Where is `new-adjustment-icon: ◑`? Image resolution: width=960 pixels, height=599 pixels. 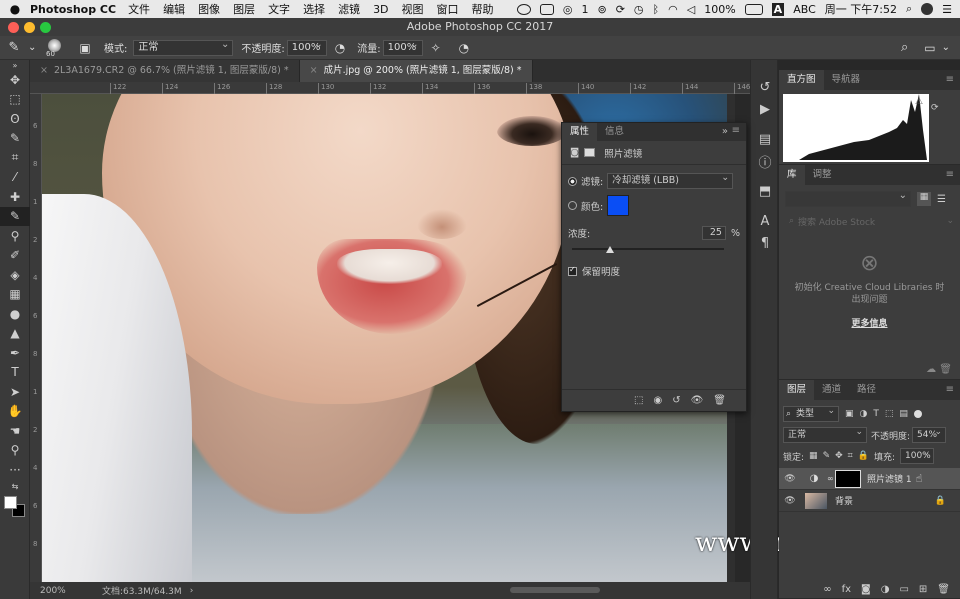 new-adjustment-icon: ◑ is located at coordinates (885, 589).